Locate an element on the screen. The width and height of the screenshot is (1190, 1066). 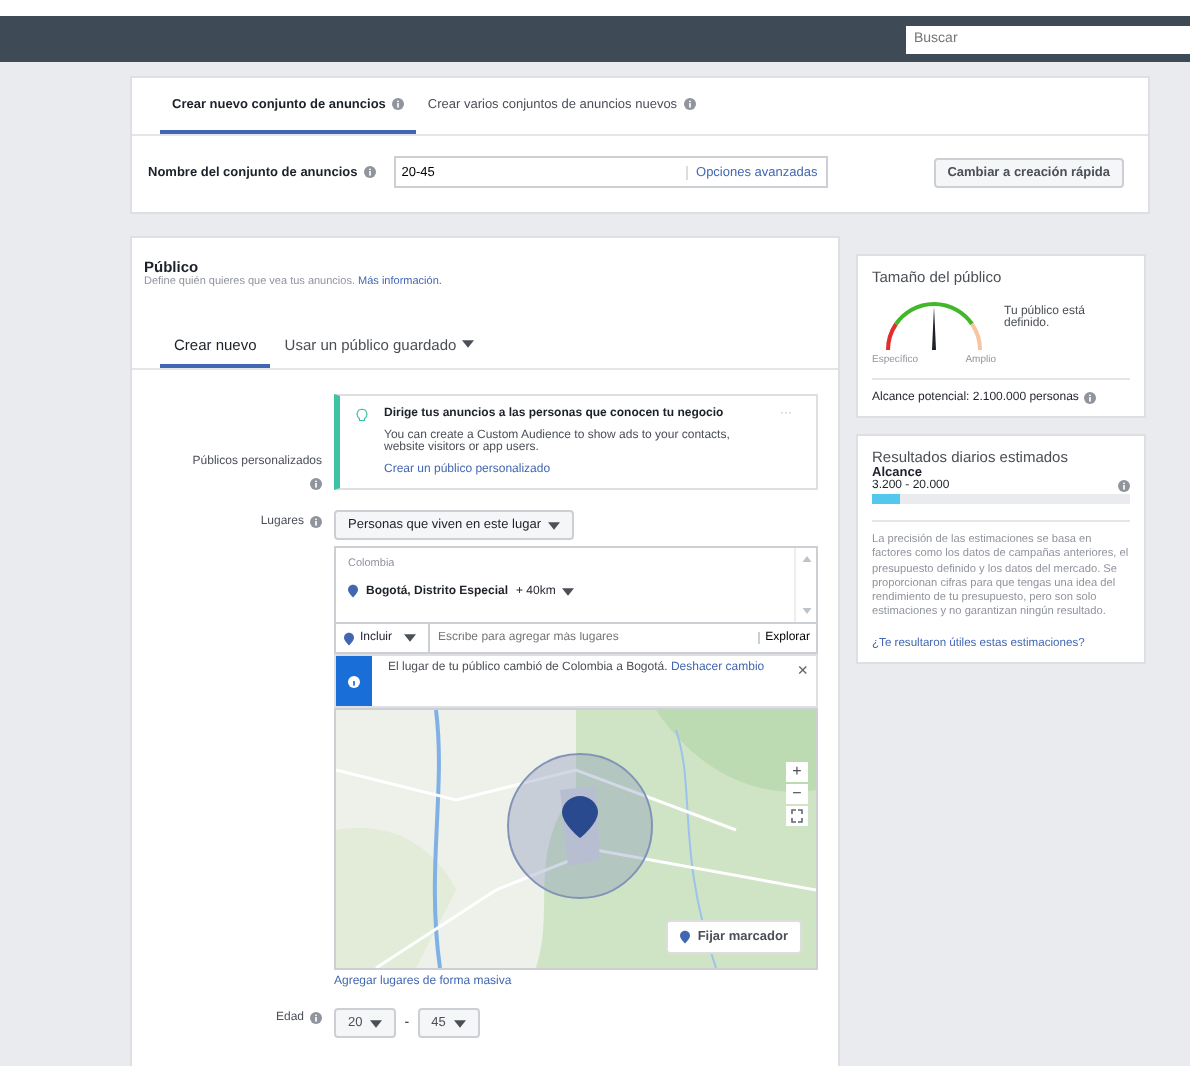
close-button: × is located at coordinates (802, 670).